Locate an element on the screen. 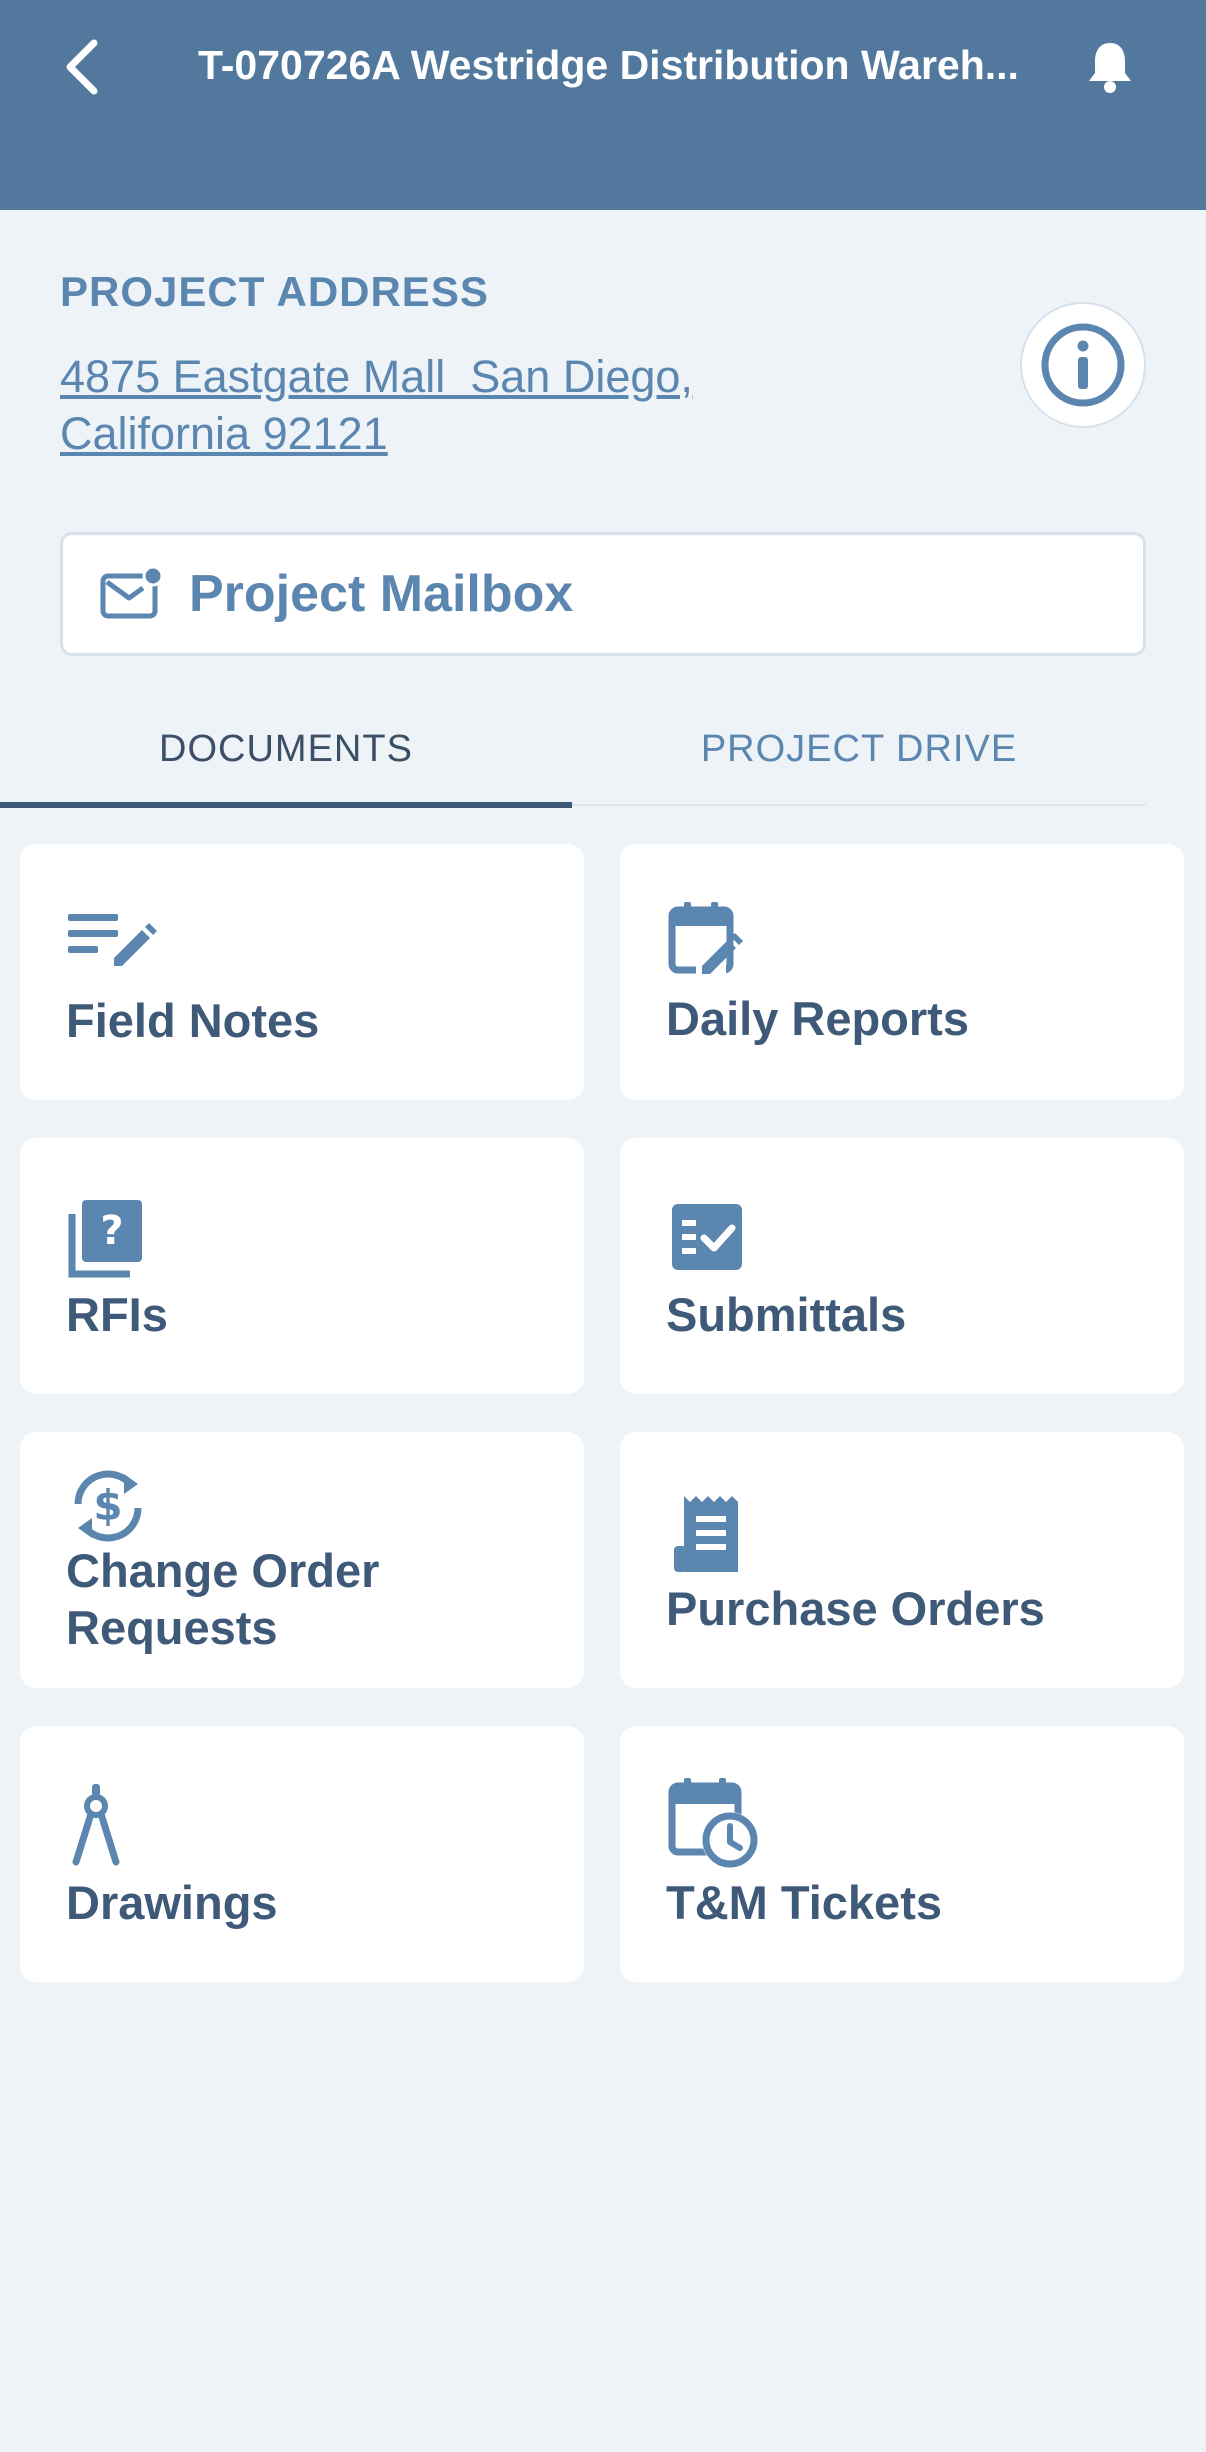  card-label: Daily Reports is located at coordinates (817, 1018).